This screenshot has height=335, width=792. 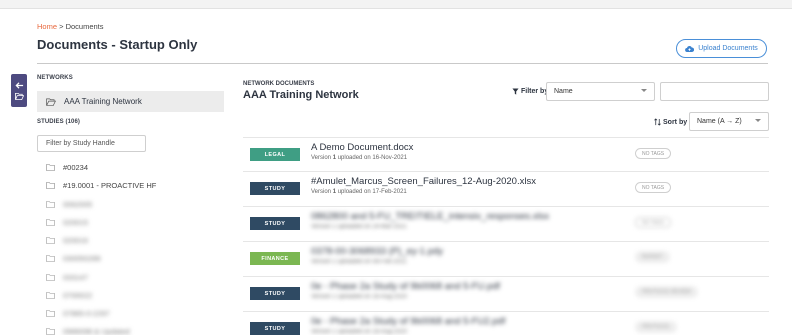 I want to click on collapse-sidebar-tab, so click(x=19, y=90).